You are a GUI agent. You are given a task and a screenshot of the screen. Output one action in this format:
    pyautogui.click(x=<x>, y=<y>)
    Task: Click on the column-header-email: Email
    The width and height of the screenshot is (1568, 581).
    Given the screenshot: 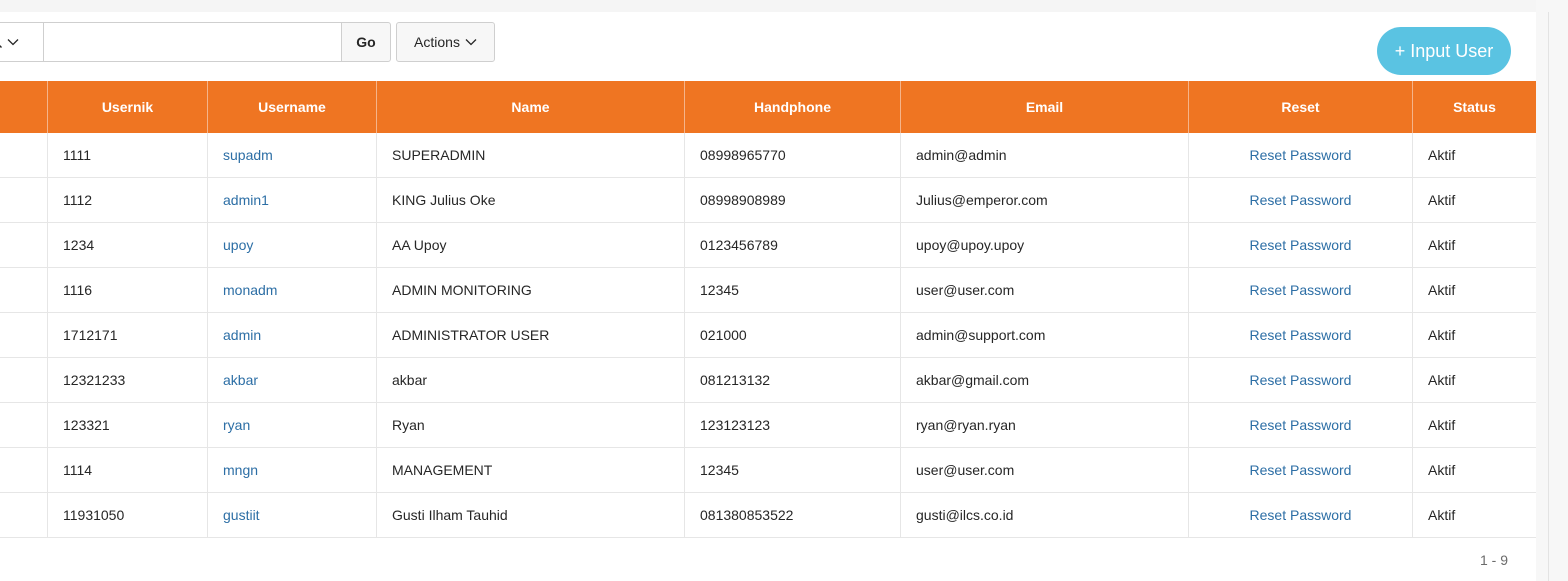 What is the action you would take?
    pyautogui.click(x=1045, y=107)
    